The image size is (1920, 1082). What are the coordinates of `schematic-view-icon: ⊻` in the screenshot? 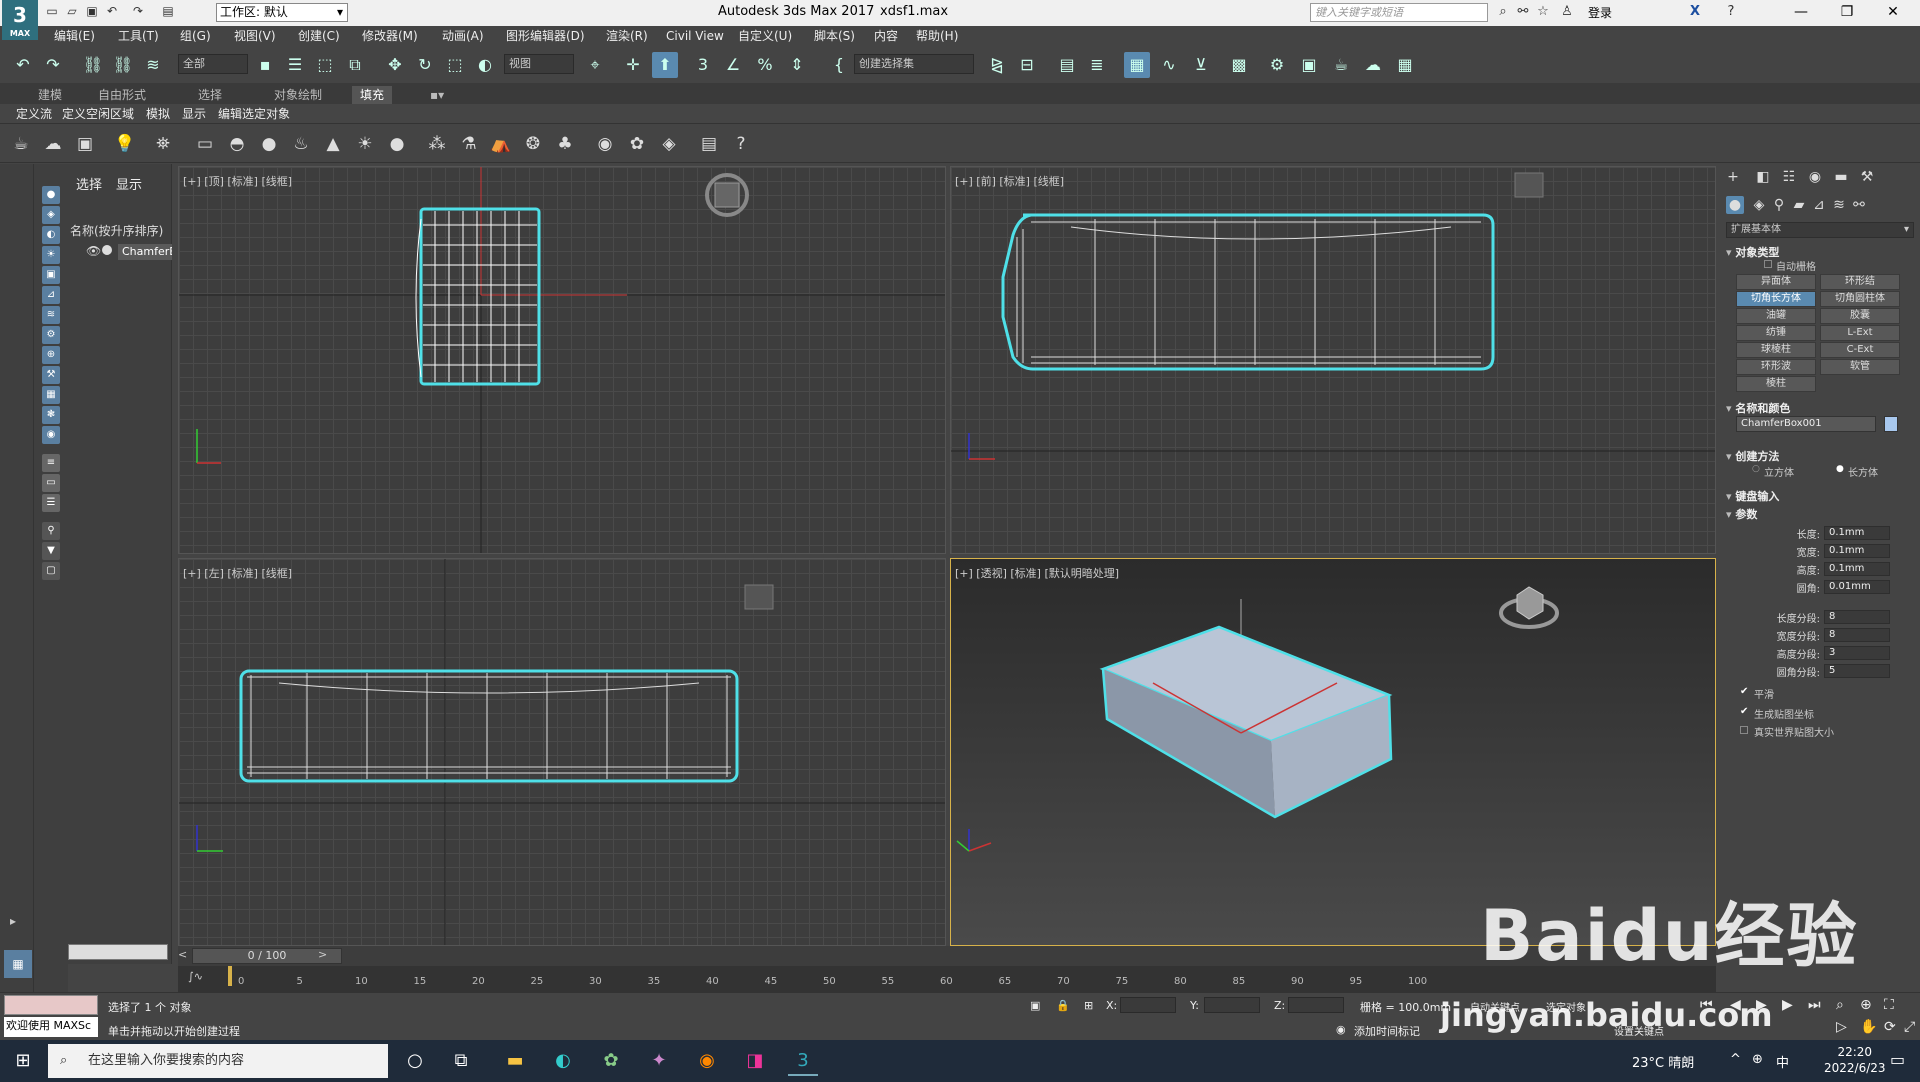 It's located at (1201, 65).